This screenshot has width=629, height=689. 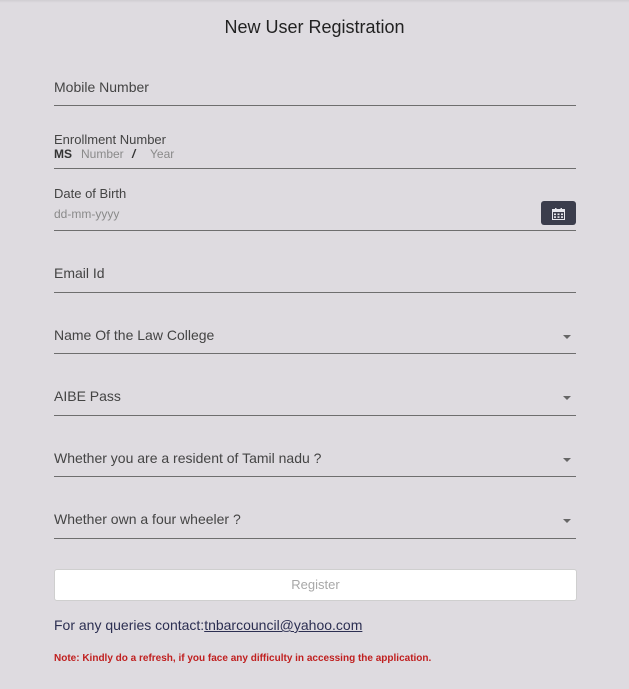 What do you see at coordinates (147, 519) in the screenshot?
I see `four-wheeler-label: Whether own a four wheeler ?` at bounding box center [147, 519].